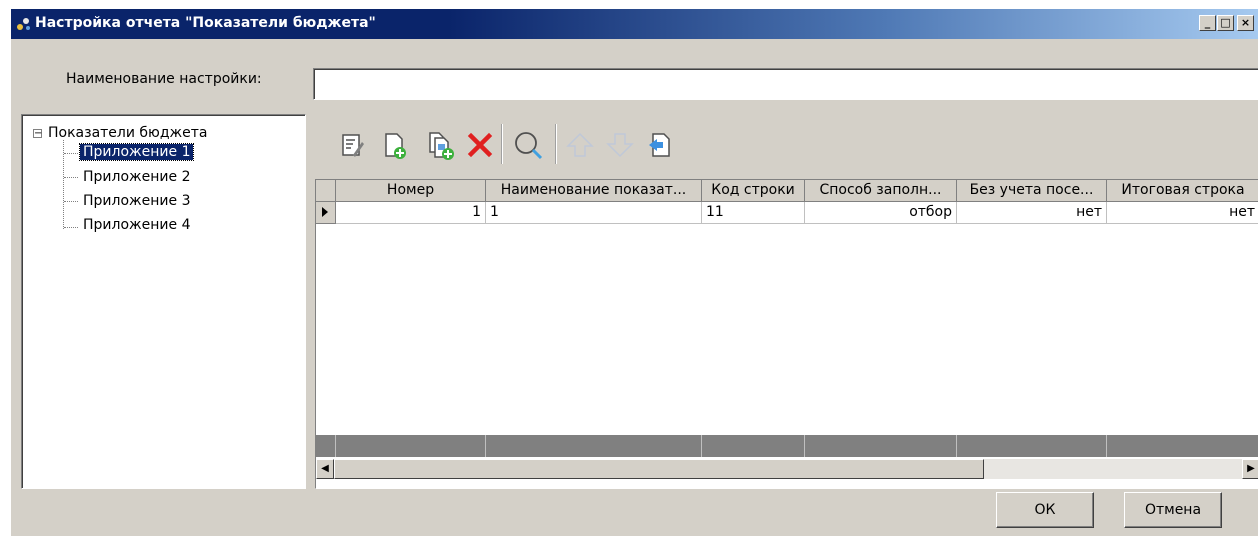 Image resolution: width=1258 pixels, height=536 pixels. Describe the element at coordinates (753, 191) in the screenshot. I see `column-header-row-code: Код строки` at that location.